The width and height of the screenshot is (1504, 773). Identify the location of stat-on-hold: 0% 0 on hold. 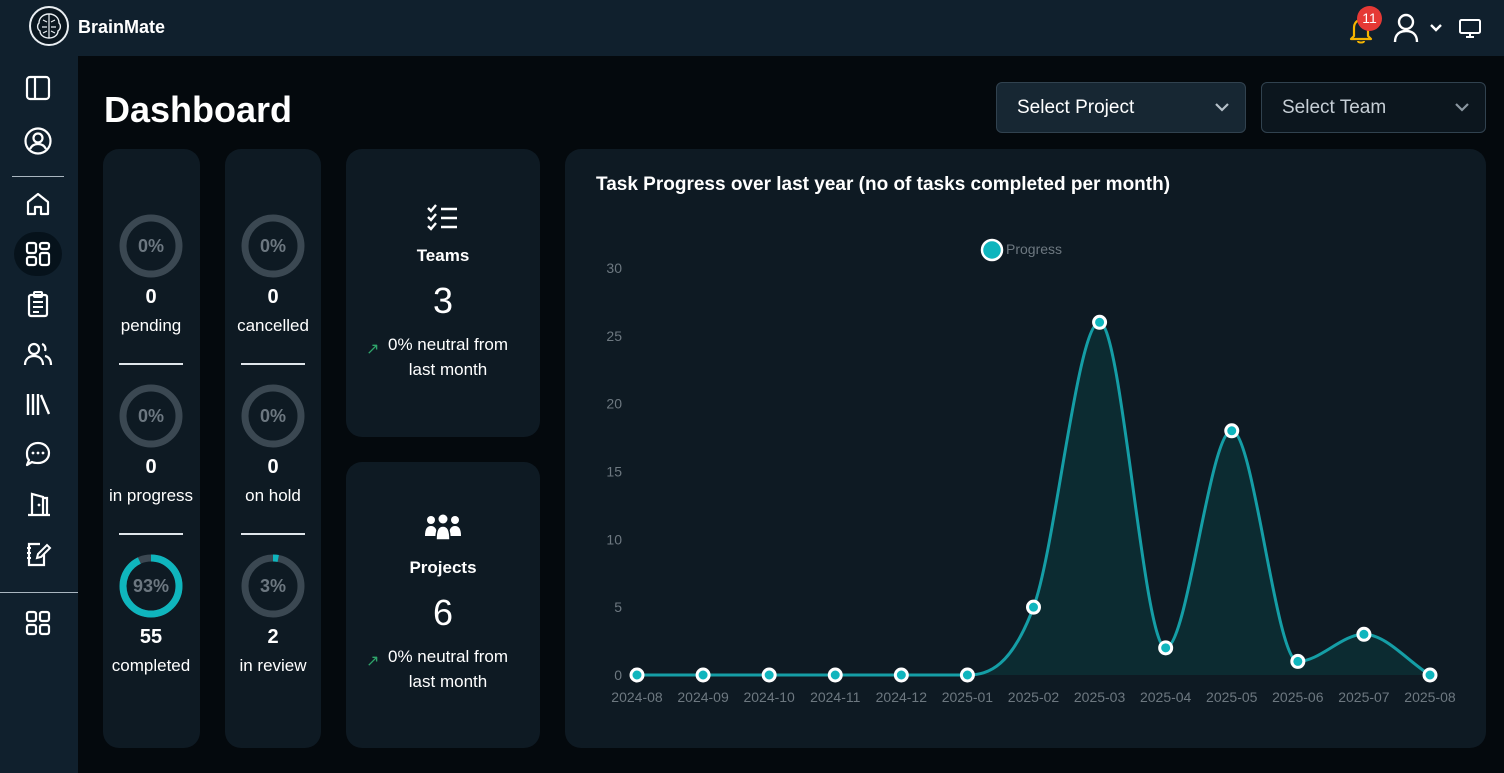
(273, 445).